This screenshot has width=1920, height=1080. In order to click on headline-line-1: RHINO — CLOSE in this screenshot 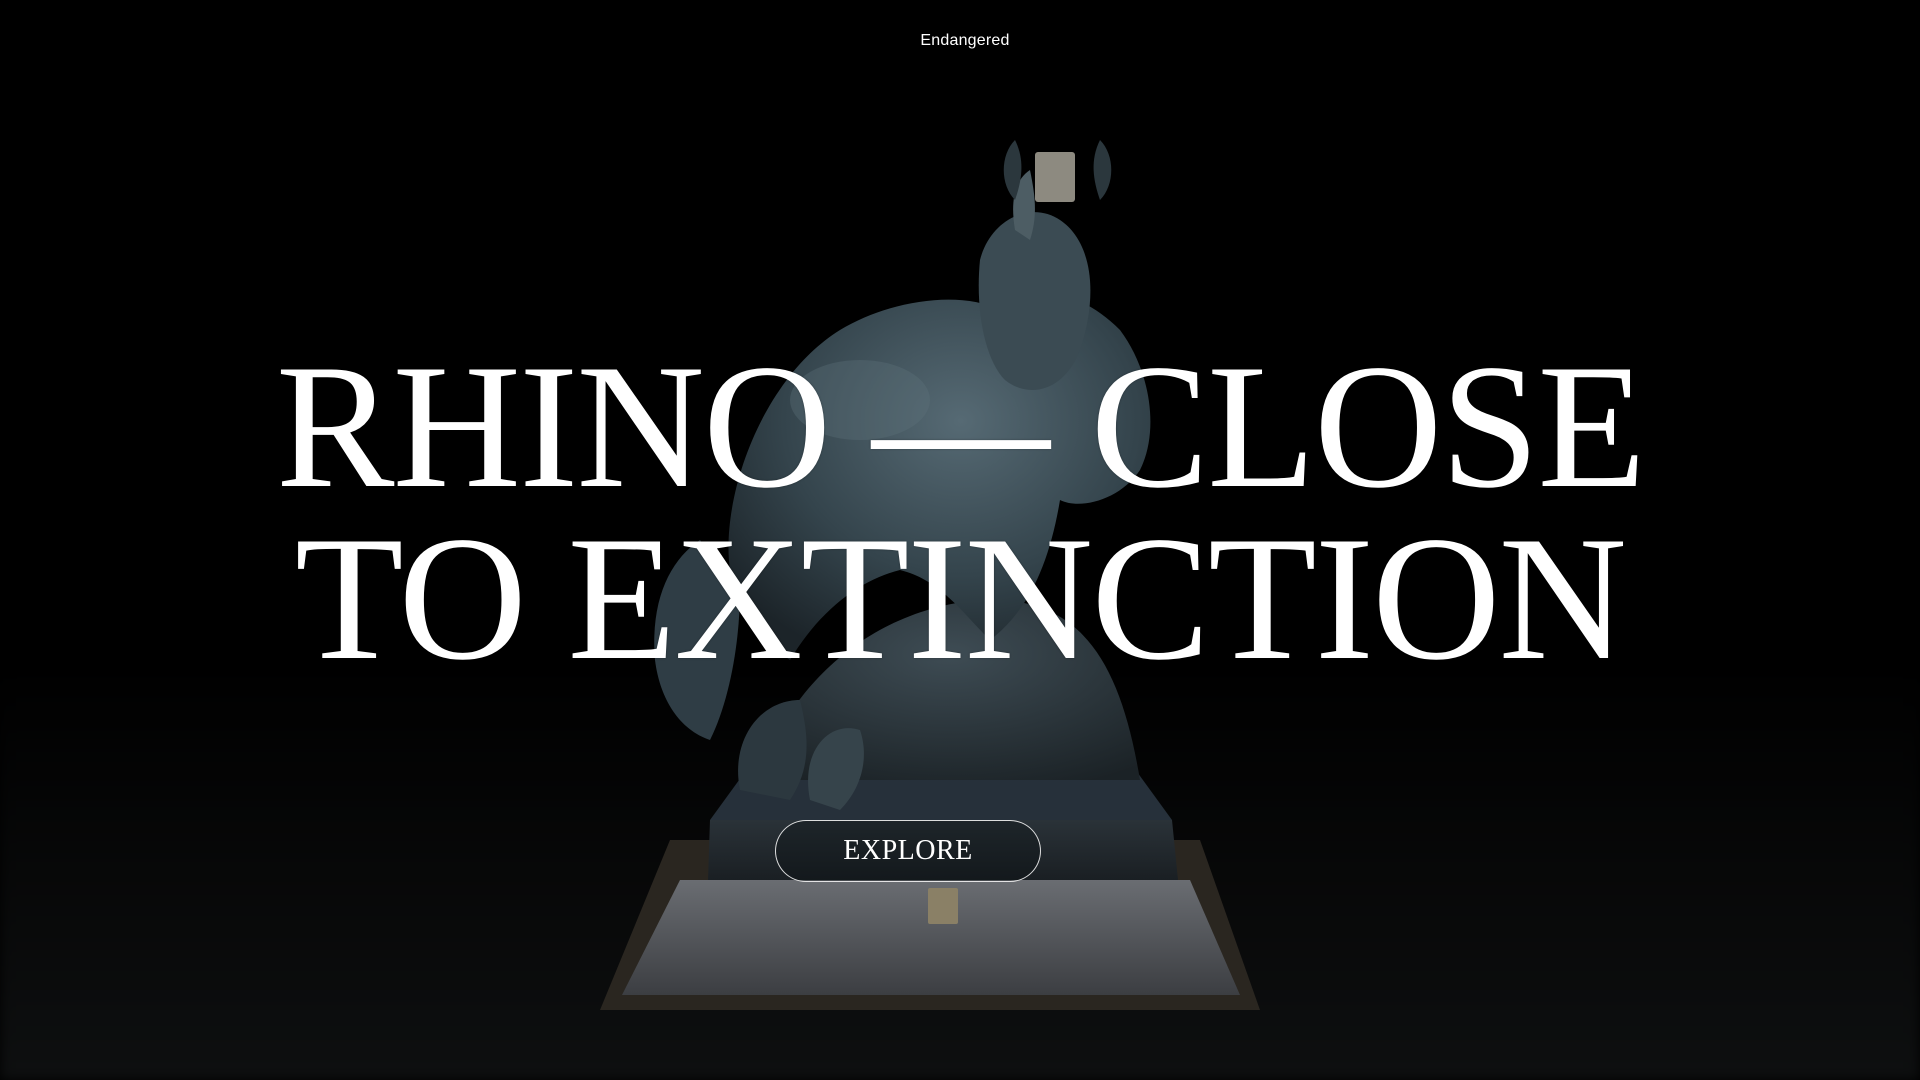, I will do `click(960, 426)`.